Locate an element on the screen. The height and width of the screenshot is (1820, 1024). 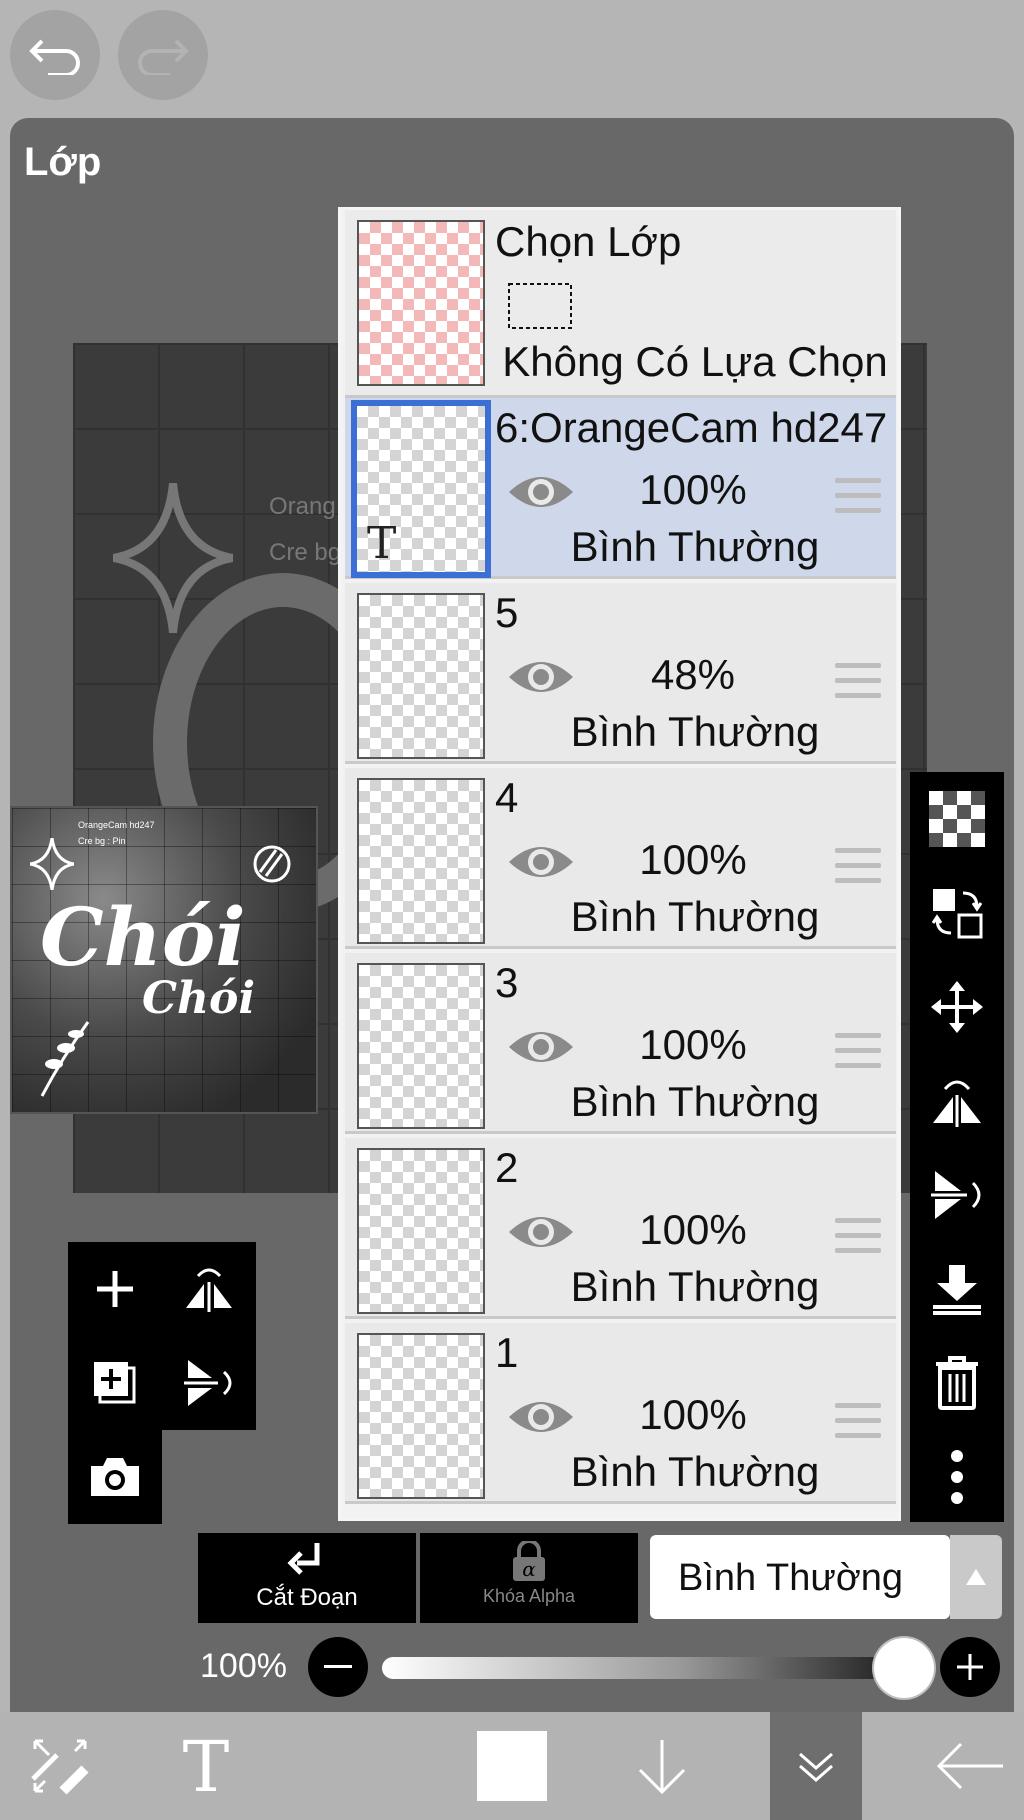
layer-row: 6:OrangeCam hd247 100% Bình Thường T is located at coordinates (620, 488).